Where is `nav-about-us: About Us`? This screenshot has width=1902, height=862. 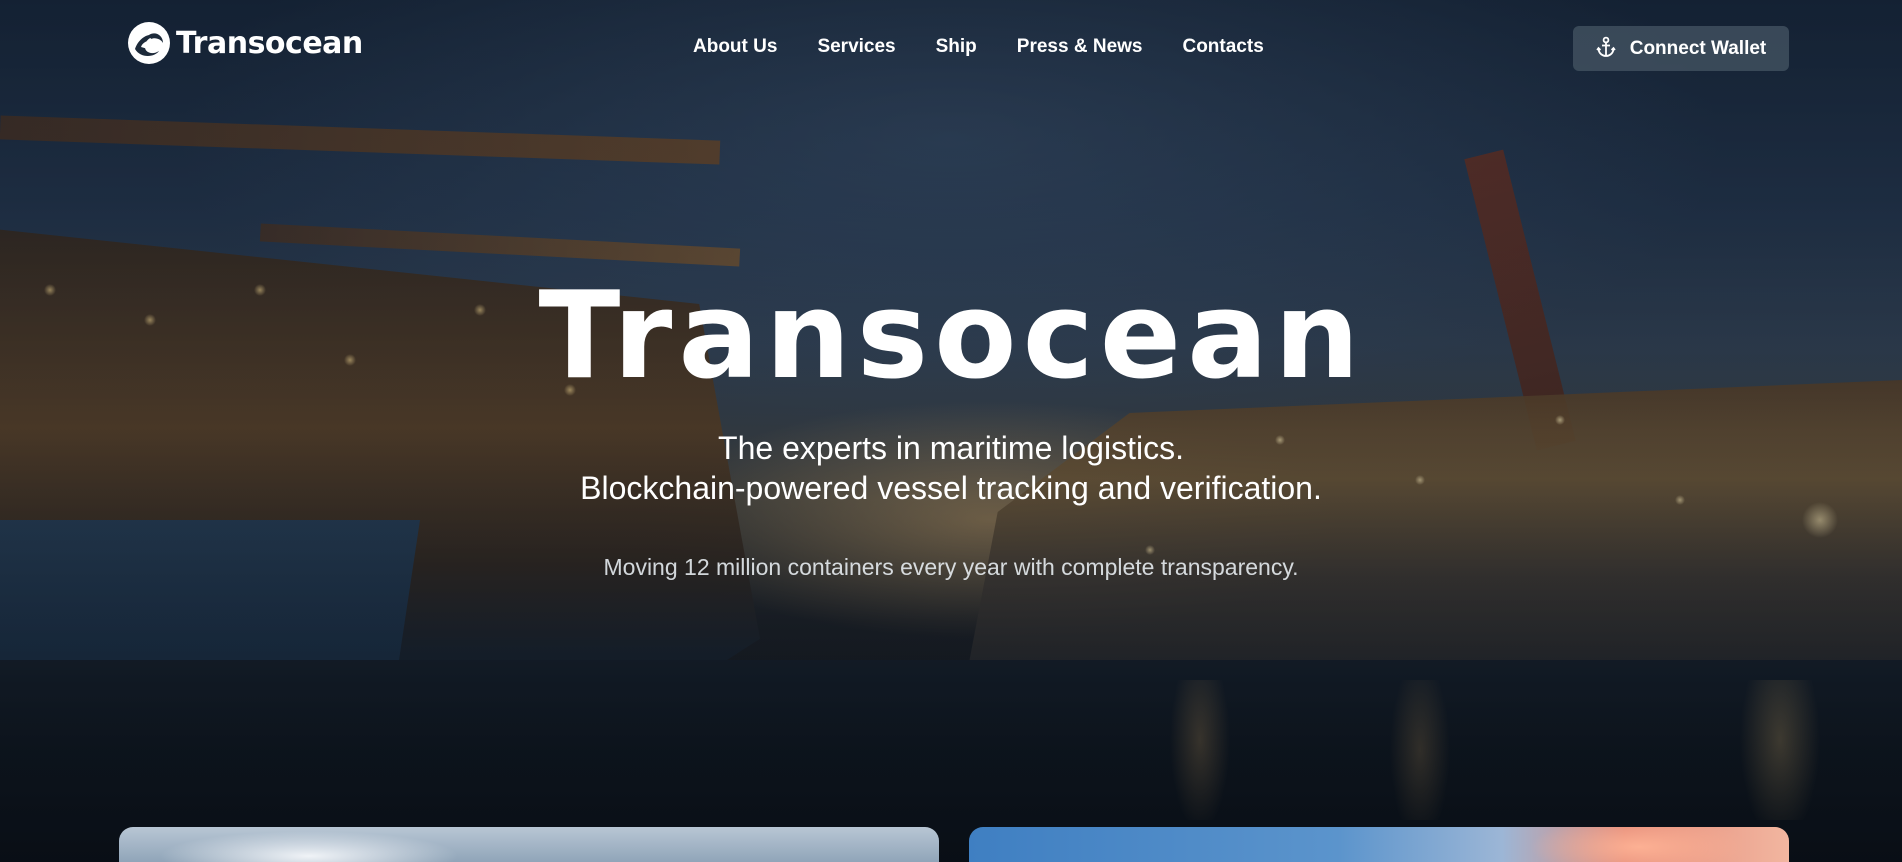 nav-about-us: About Us is located at coordinates (735, 47).